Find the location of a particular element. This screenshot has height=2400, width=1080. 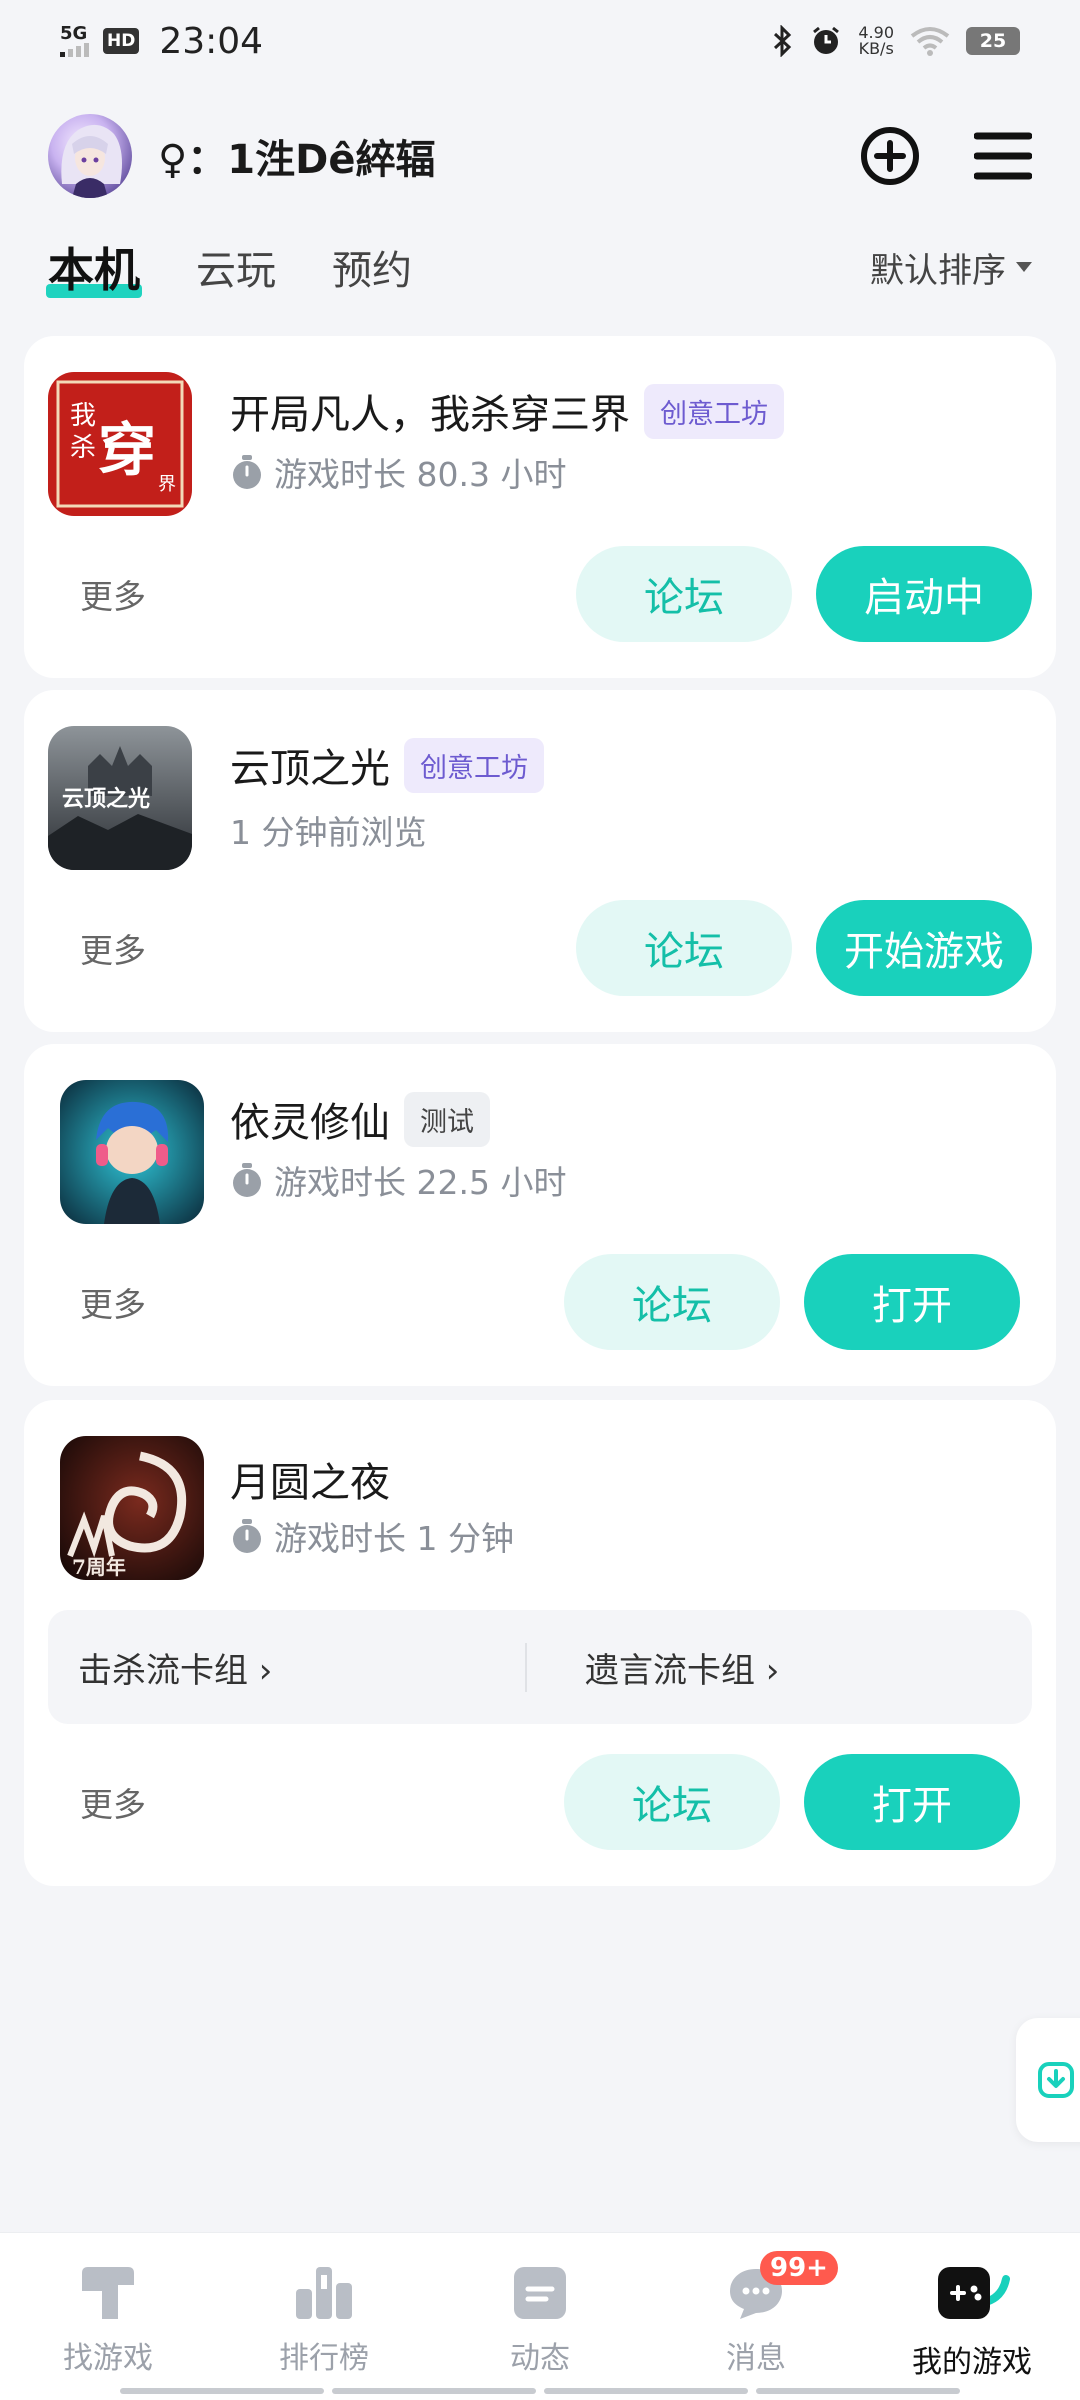

nav-my-games: 我的游戏 is located at coordinates (972, 2316).